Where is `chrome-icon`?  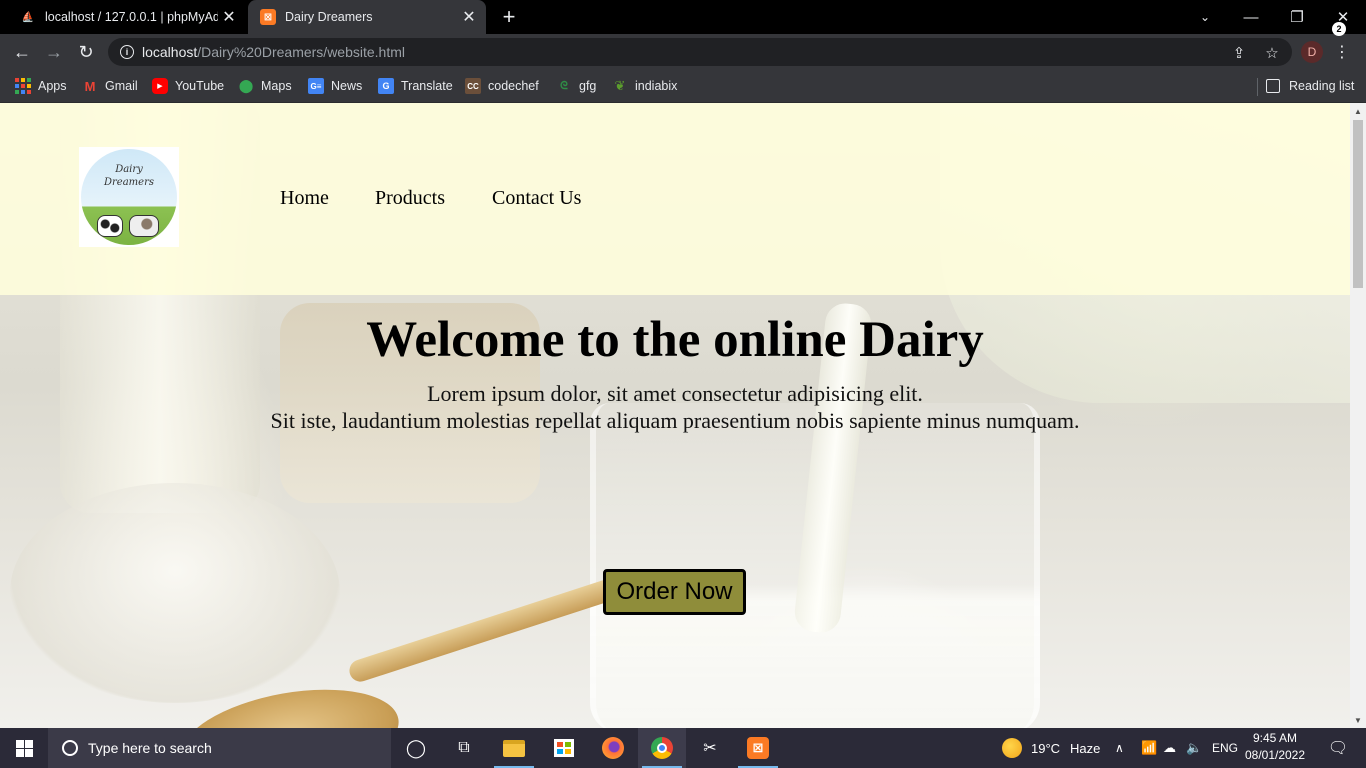 chrome-icon is located at coordinates (662, 748).